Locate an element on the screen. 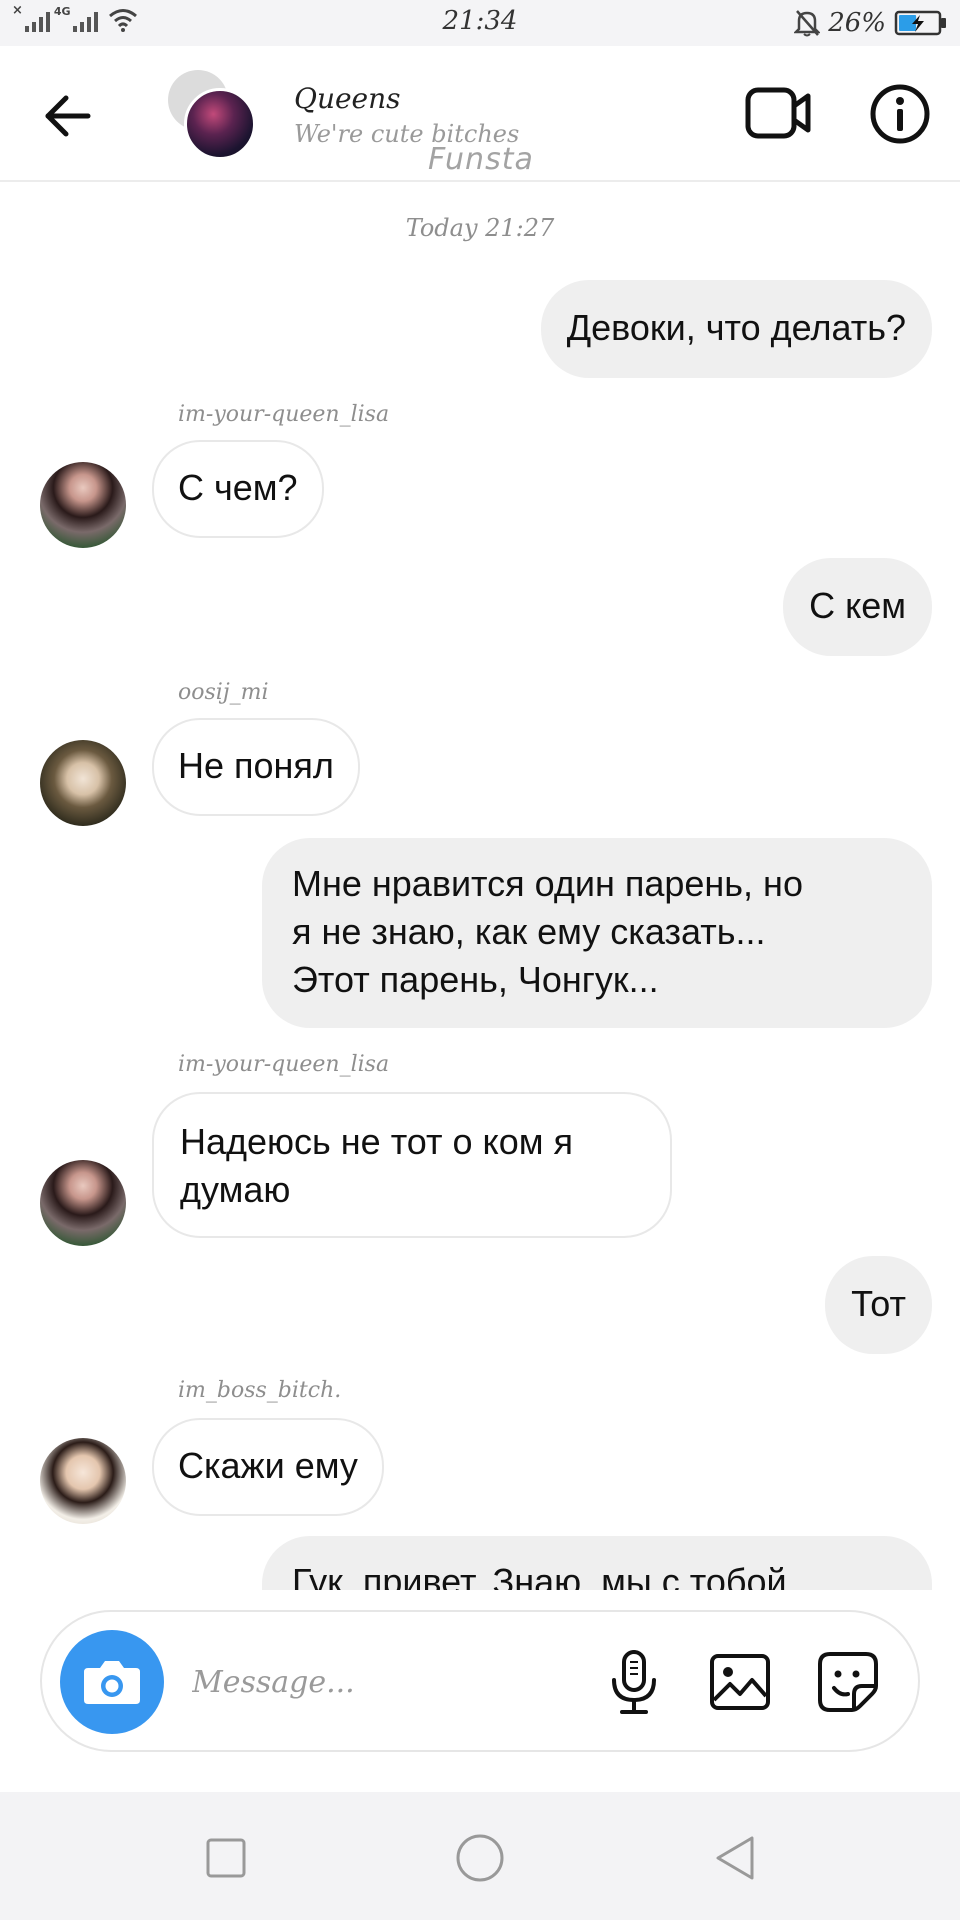 The width and height of the screenshot is (960, 1920). home-button is located at coordinates (480, 1858).